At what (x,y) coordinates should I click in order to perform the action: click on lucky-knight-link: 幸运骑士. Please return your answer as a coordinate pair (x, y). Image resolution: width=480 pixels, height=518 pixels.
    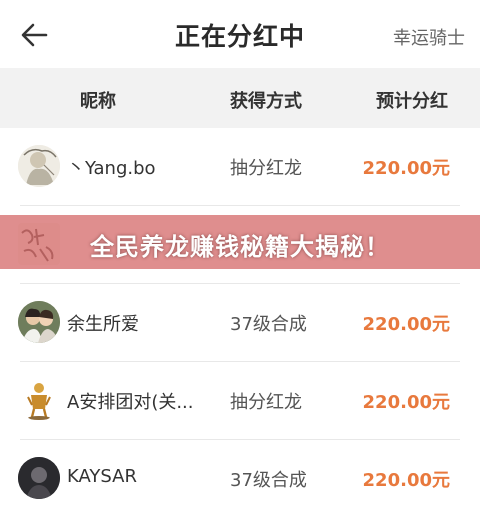
    Looking at the image, I should click on (429, 37).